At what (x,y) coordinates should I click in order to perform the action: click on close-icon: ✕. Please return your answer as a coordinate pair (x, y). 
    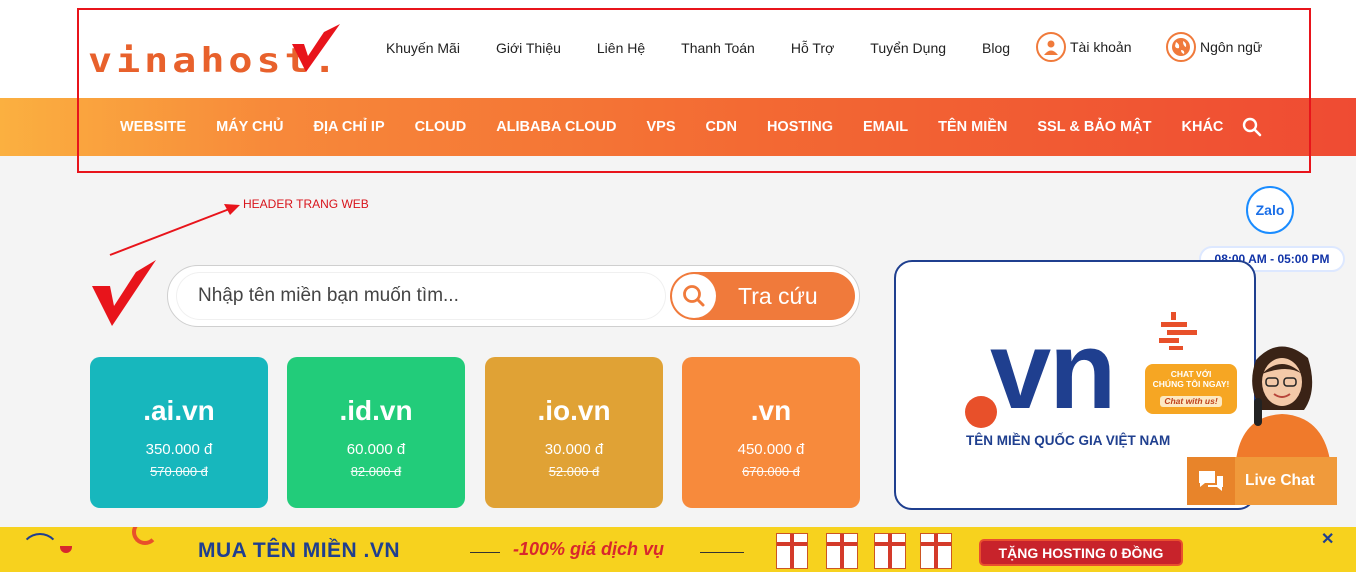
    Looking at the image, I should click on (1327, 539).